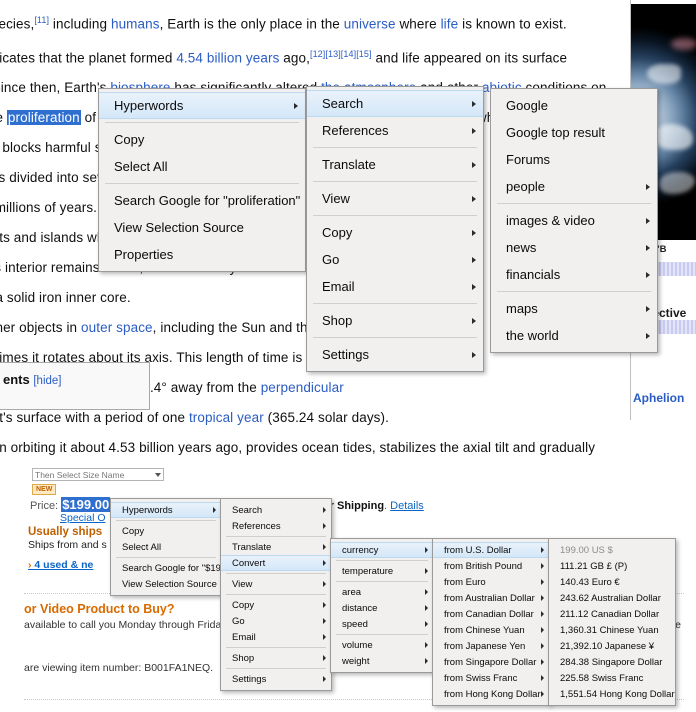  I want to click on menu-item: from Japanese Yen, so click(491, 646).